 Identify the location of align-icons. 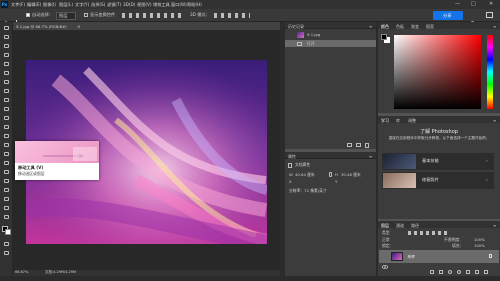
(152, 15).